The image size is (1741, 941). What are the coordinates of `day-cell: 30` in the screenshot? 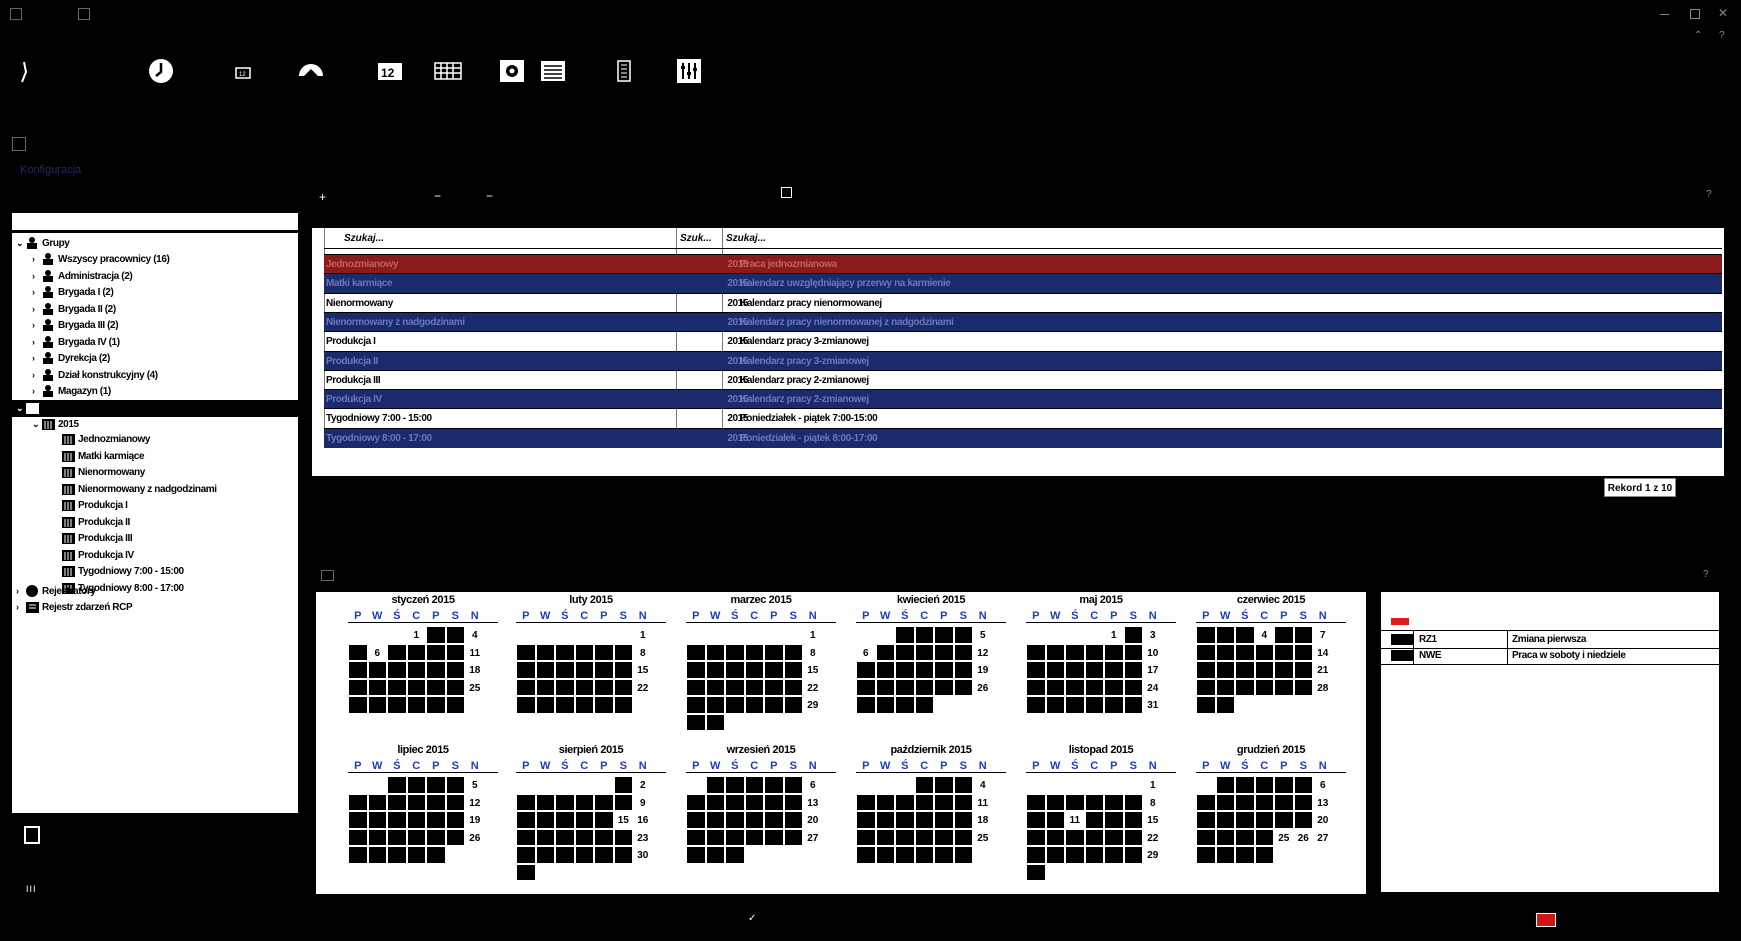 It's located at (643, 855).